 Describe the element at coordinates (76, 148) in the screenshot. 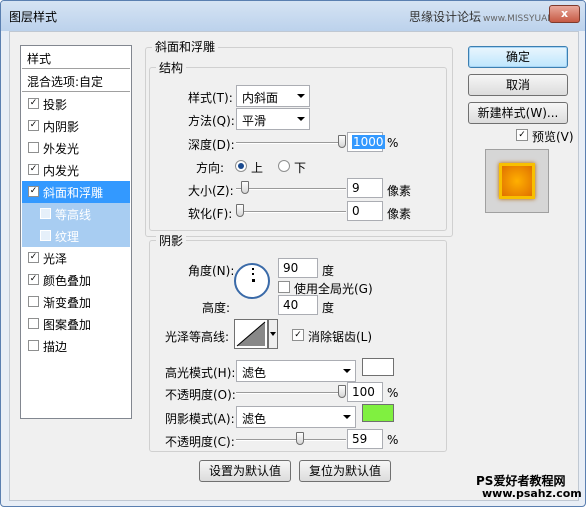

I see `sidebar-item: 外发光` at that location.